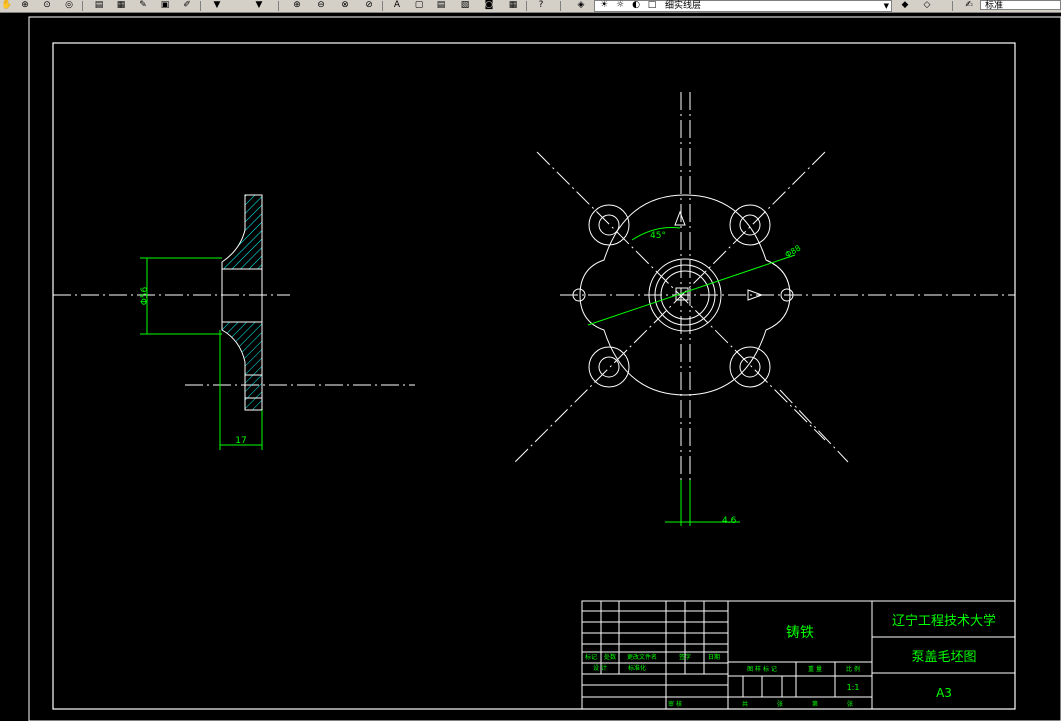 The image size is (1061, 721). Describe the element at coordinates (969, 5) in the screenshot. I see `text-style-icon: ✍` at that location.